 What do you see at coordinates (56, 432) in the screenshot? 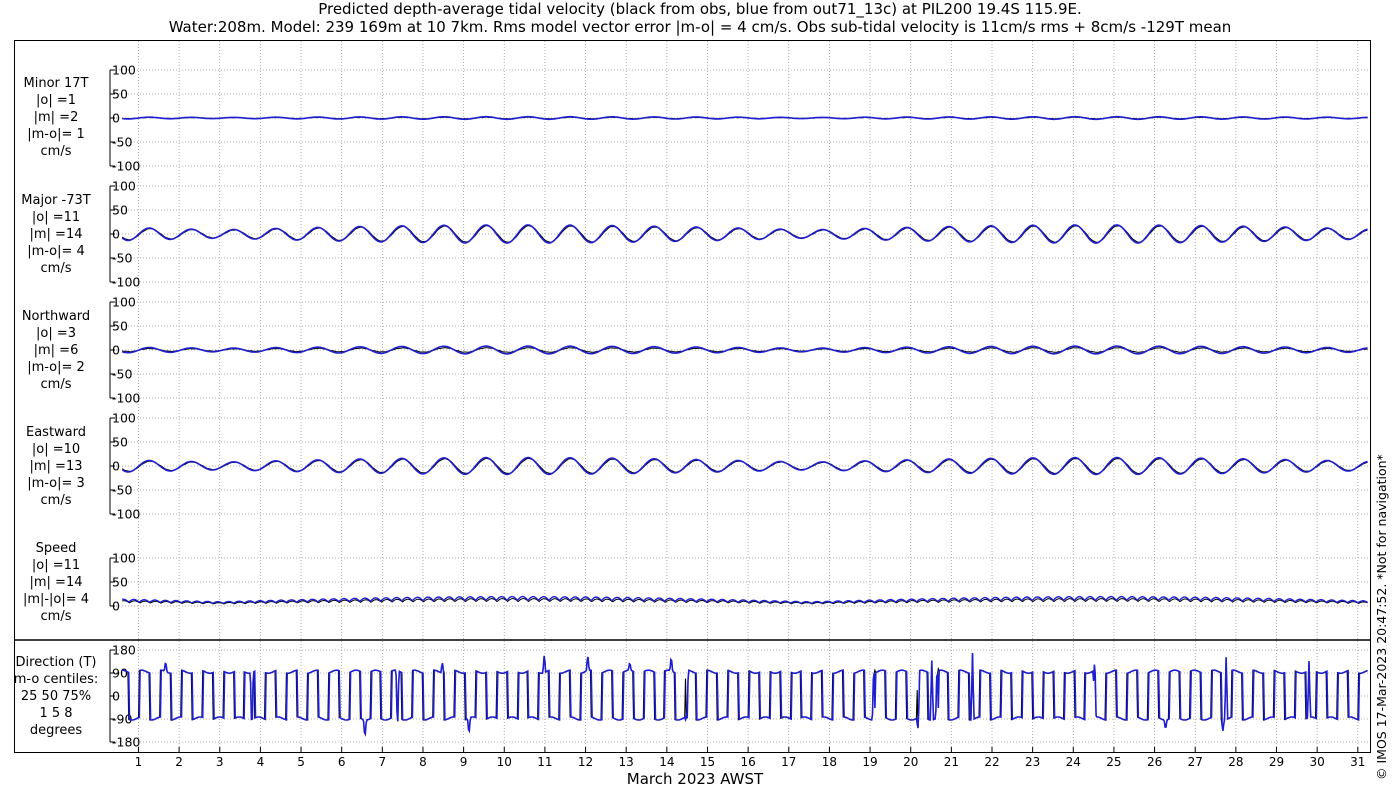
I see `panel-label-line: Eastward` at bounding box center [56, 432].